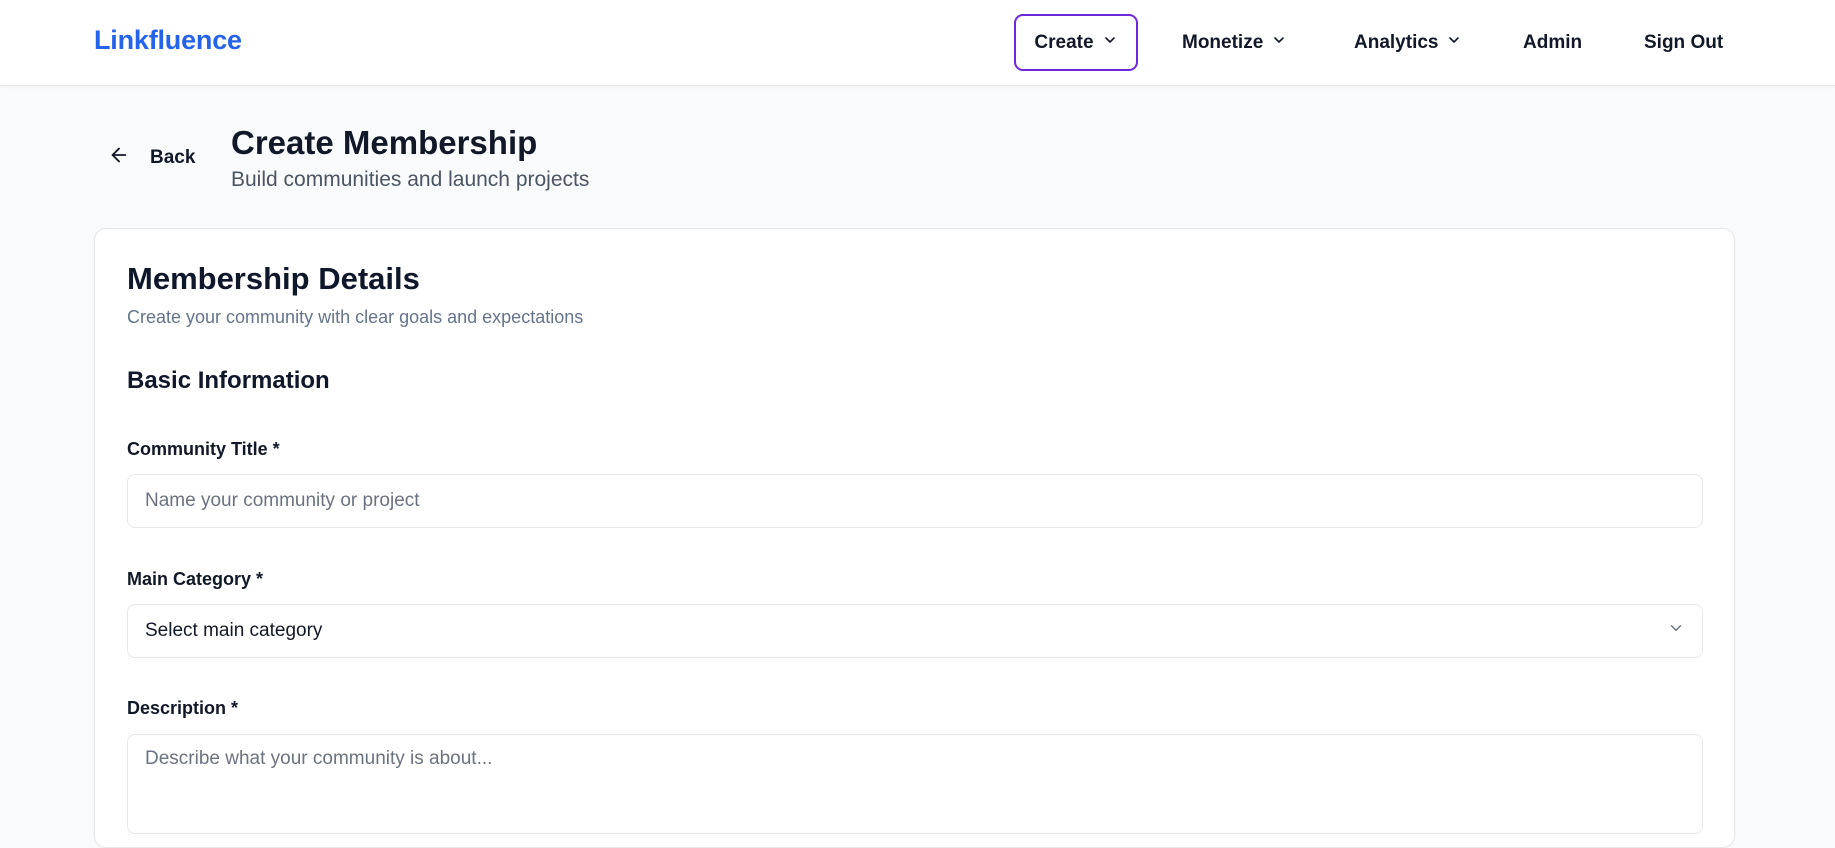 The image size is (1835, 848). I want to click on description-textarea, so click(915, 784).